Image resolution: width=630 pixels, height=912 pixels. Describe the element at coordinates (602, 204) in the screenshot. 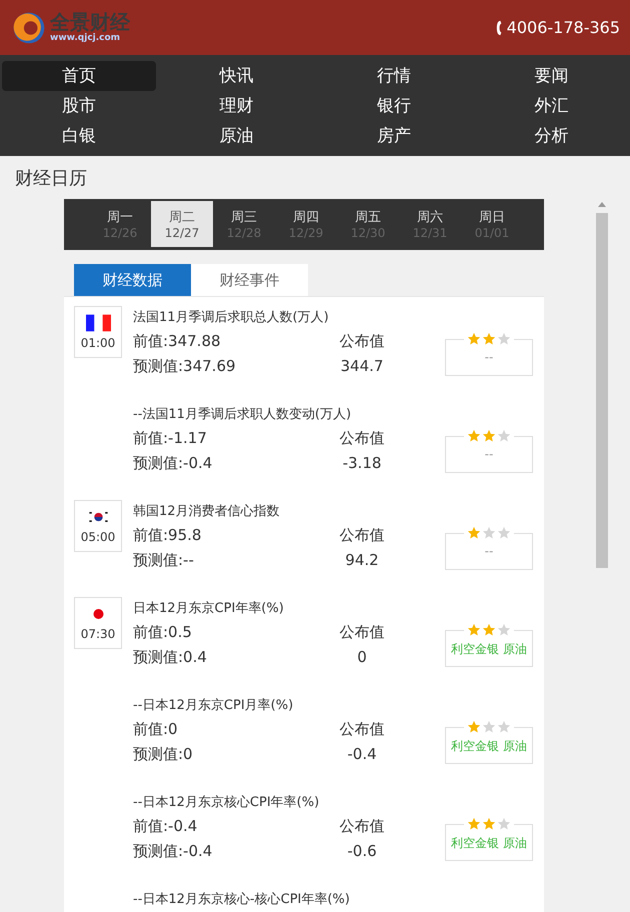

I see `scroll-up-icon` at that location.